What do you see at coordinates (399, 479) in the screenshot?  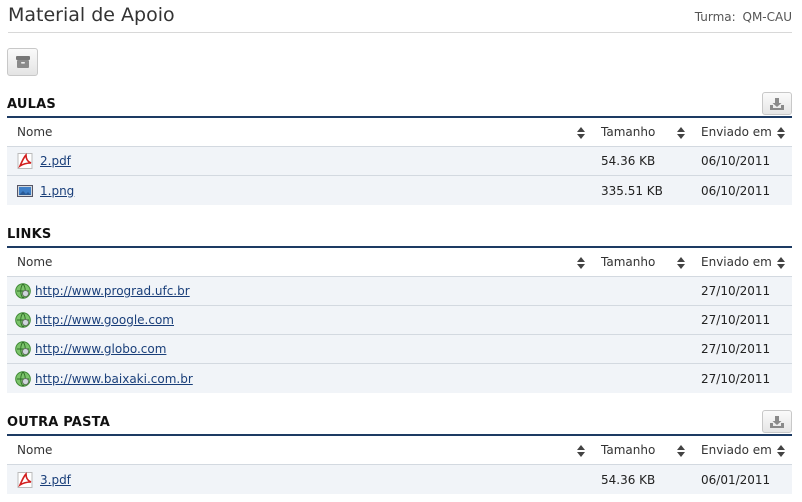 I see `table-row: 3.pdf 54.36 KB 06/01/2011` at bounding box center [399, 479].